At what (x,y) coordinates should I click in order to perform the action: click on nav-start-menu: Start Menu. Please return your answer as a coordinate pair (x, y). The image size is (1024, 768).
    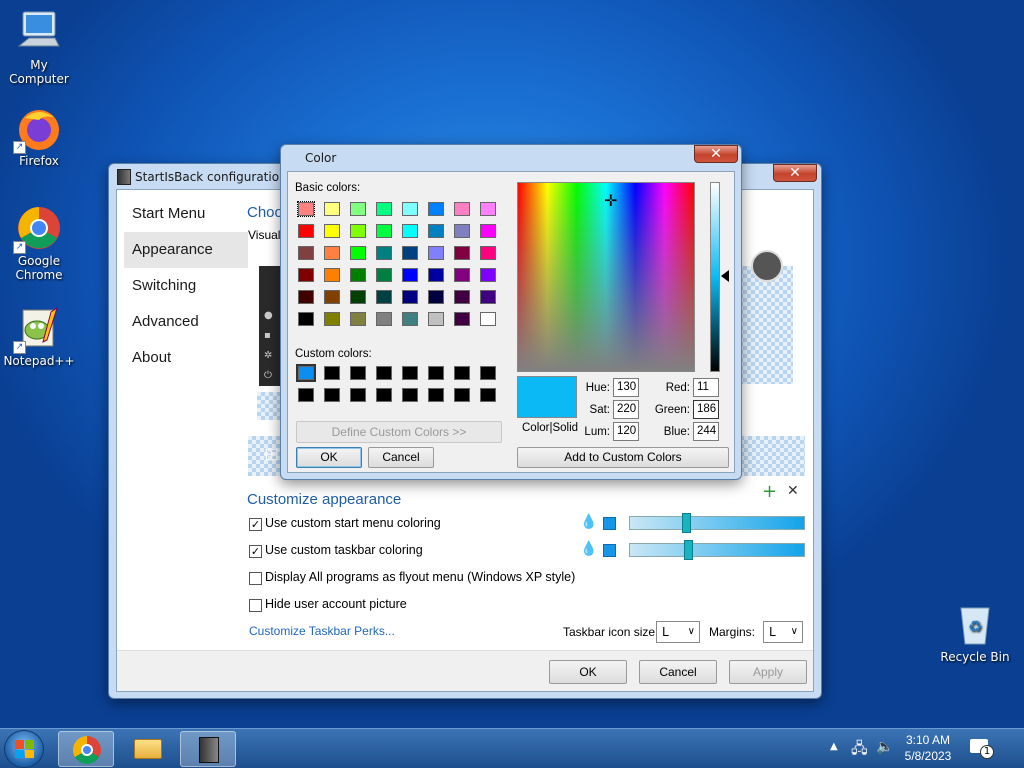
    Looking at the image, I should click on (186, 214).